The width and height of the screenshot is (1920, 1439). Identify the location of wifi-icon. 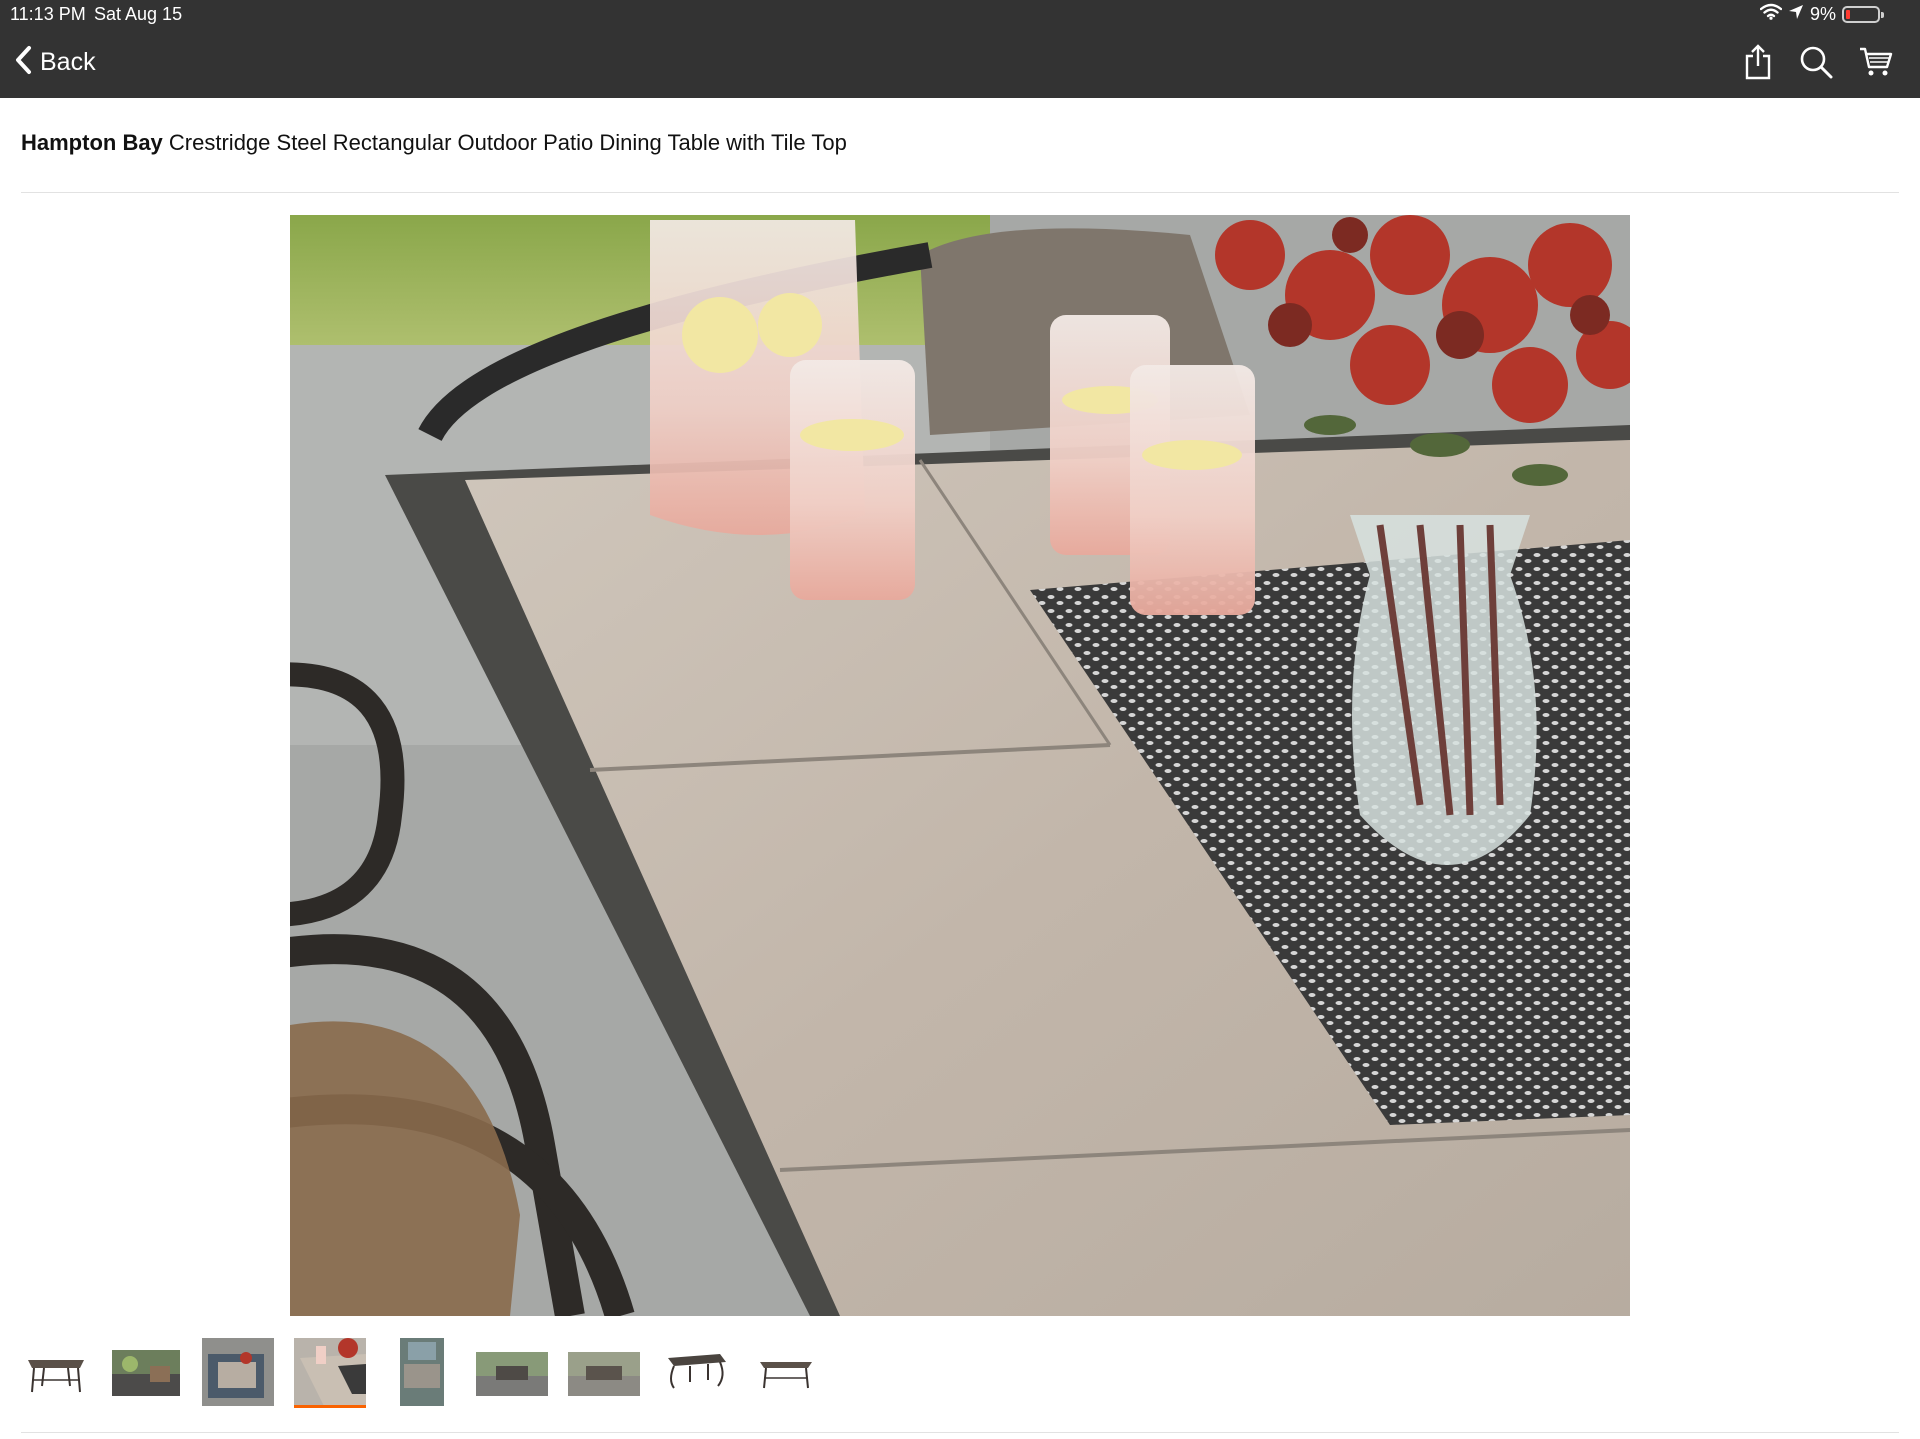
(1771, 14).